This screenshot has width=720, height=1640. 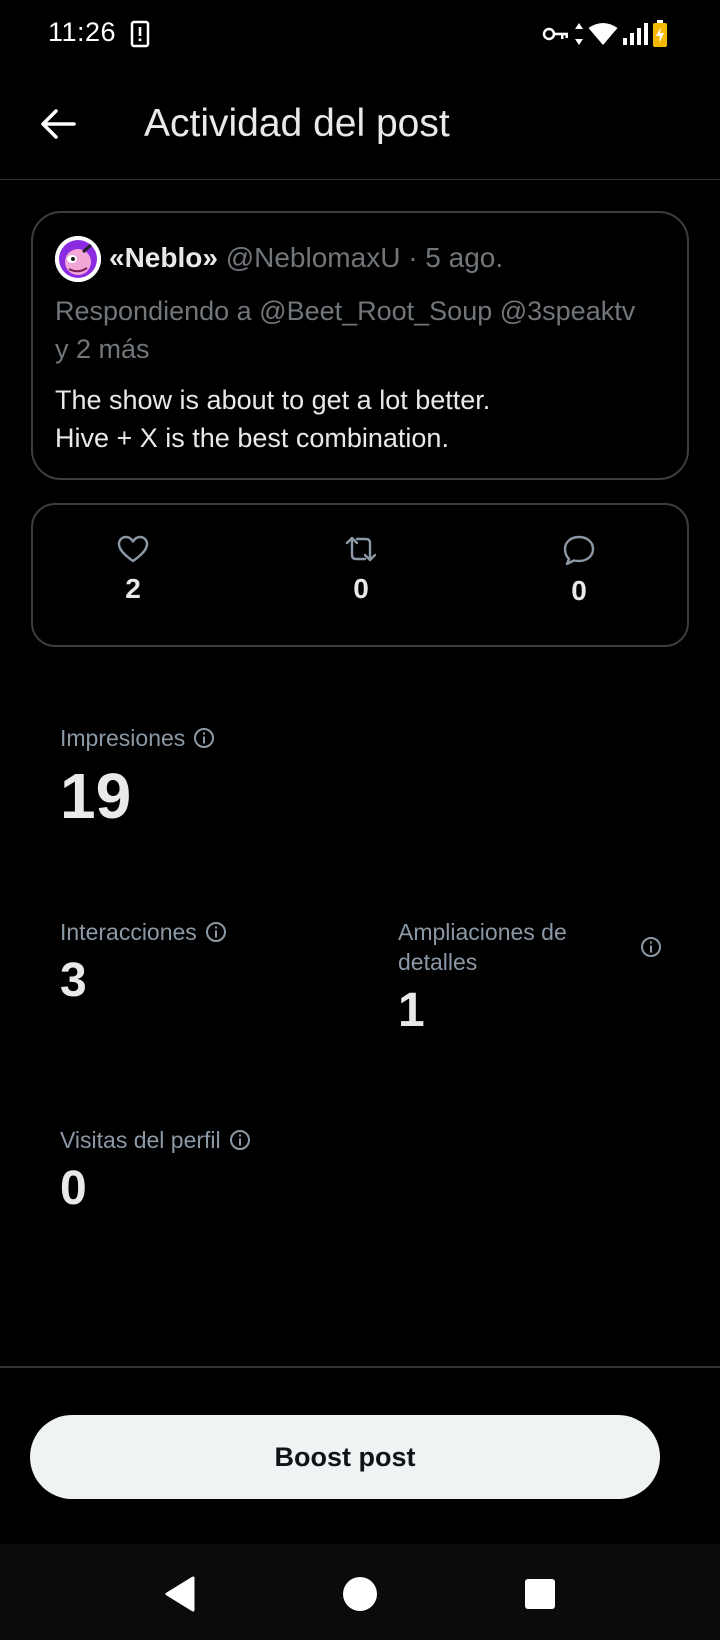 I want to click on app-bar: Actividad del post, so click(x=360, y=124).